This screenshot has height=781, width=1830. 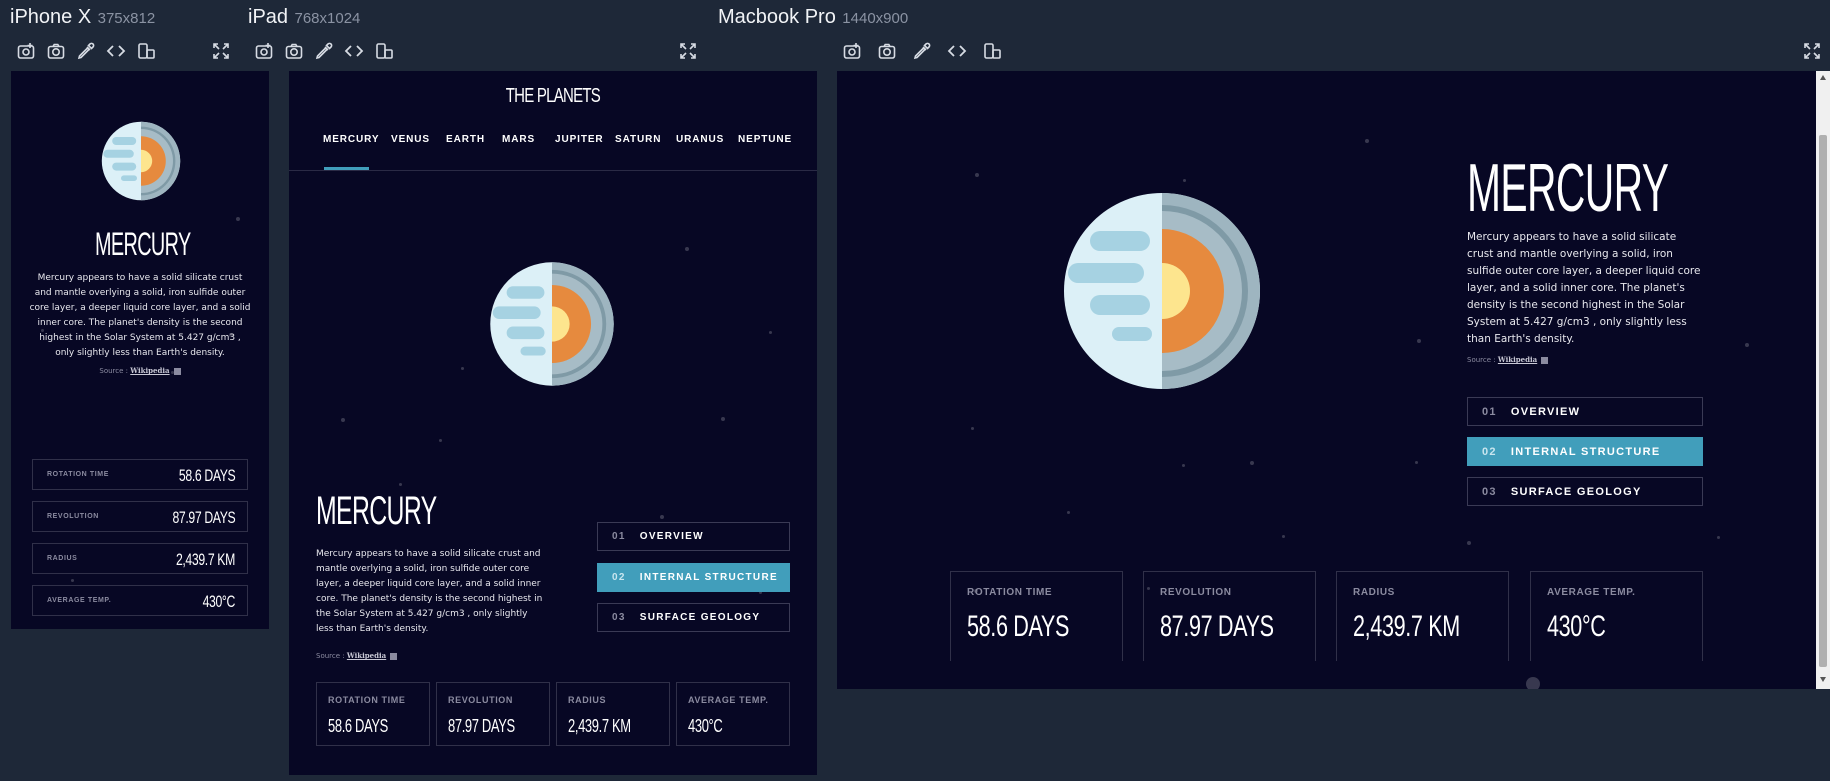 I want to click on source-label: Source :, so click(x=114, y=371).